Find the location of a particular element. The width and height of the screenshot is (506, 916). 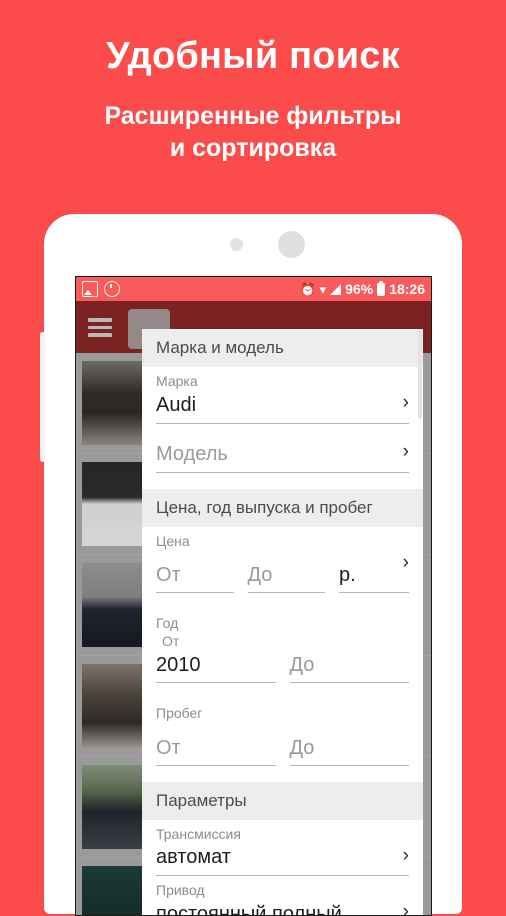

status-bar-system: ⏰ ▾ 96% 18:26 is located at coordinates (362, 288).